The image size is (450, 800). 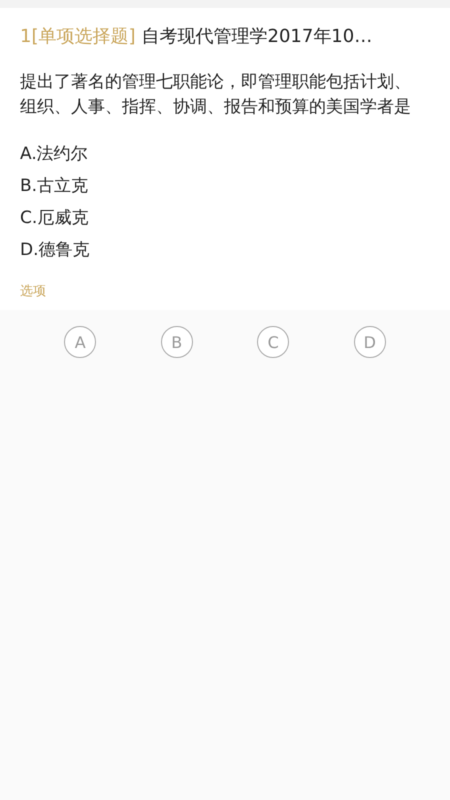 I want to click on section-label: 选项, so click(x=33, y=292).